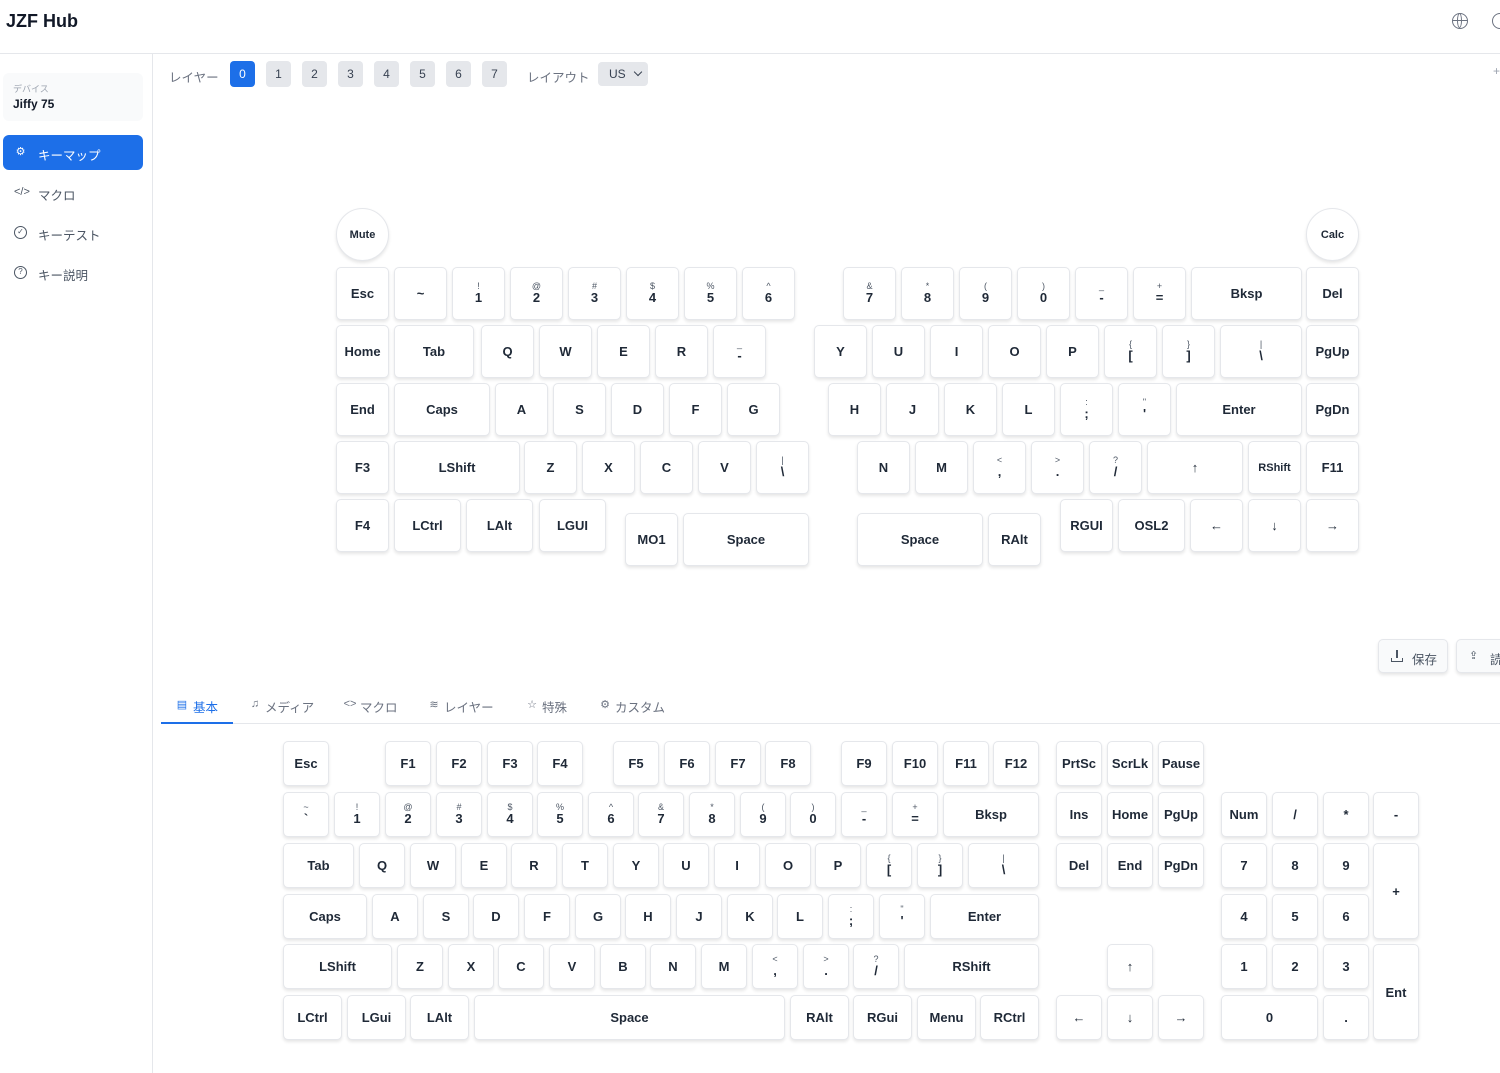 The image size is (1500, 1073). Describe the element at coordinates (1216, 525) in the screenshot. I see `keymap-key-left: ←` at that location.